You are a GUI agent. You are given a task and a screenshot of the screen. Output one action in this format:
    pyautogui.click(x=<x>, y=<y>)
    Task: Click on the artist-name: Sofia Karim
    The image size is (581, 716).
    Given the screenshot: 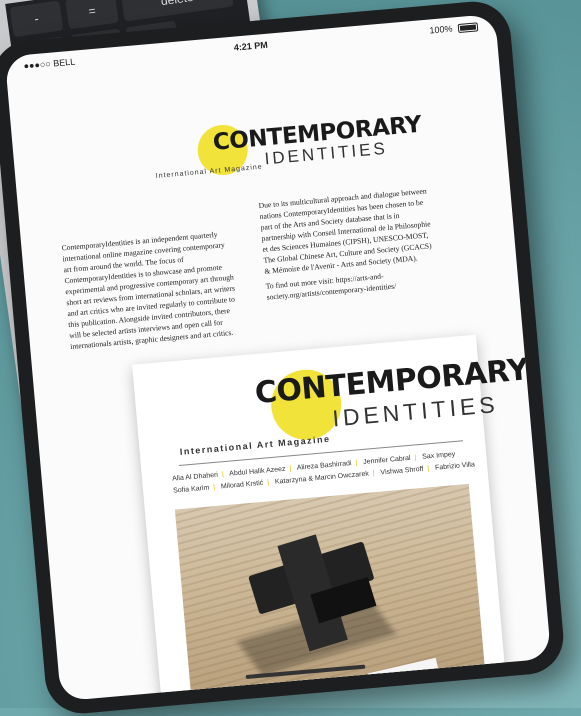 What is the action you would take?
    pyautogui.click(x=191, y=489)
    